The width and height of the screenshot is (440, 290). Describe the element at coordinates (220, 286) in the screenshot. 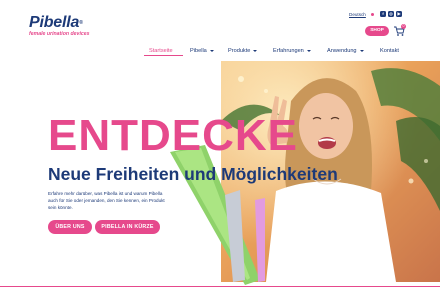

I see `section-divider` at that location.